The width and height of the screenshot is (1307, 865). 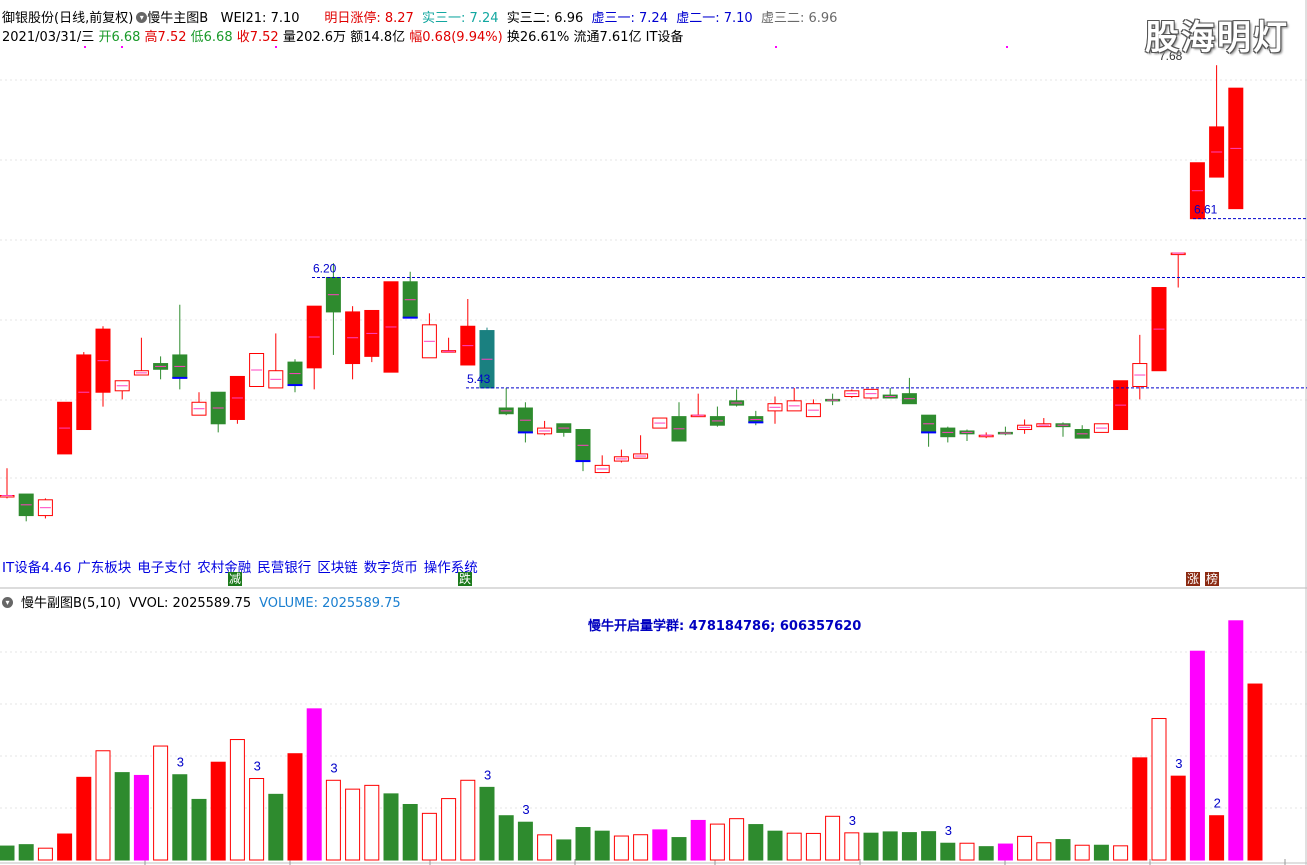 What do you see at coordinates (211, 37) in the screenshot?
I see `quote-low: 低6.68` at bounding box center [211, 37].